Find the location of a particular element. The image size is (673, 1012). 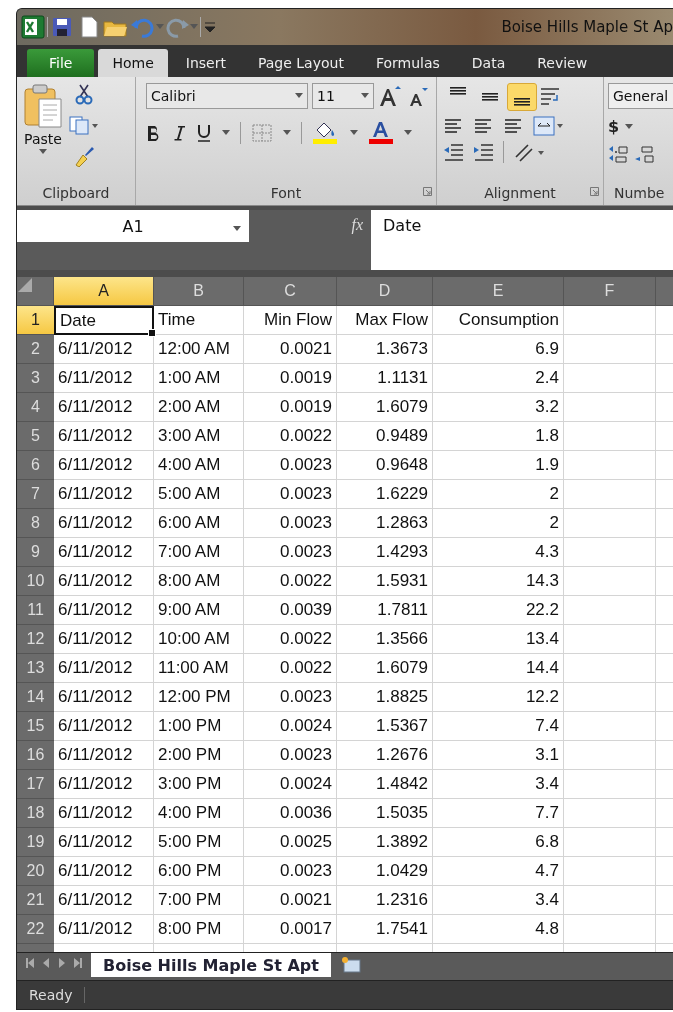

table-cell: 1:00 AM is located at coordinates (199, 378).